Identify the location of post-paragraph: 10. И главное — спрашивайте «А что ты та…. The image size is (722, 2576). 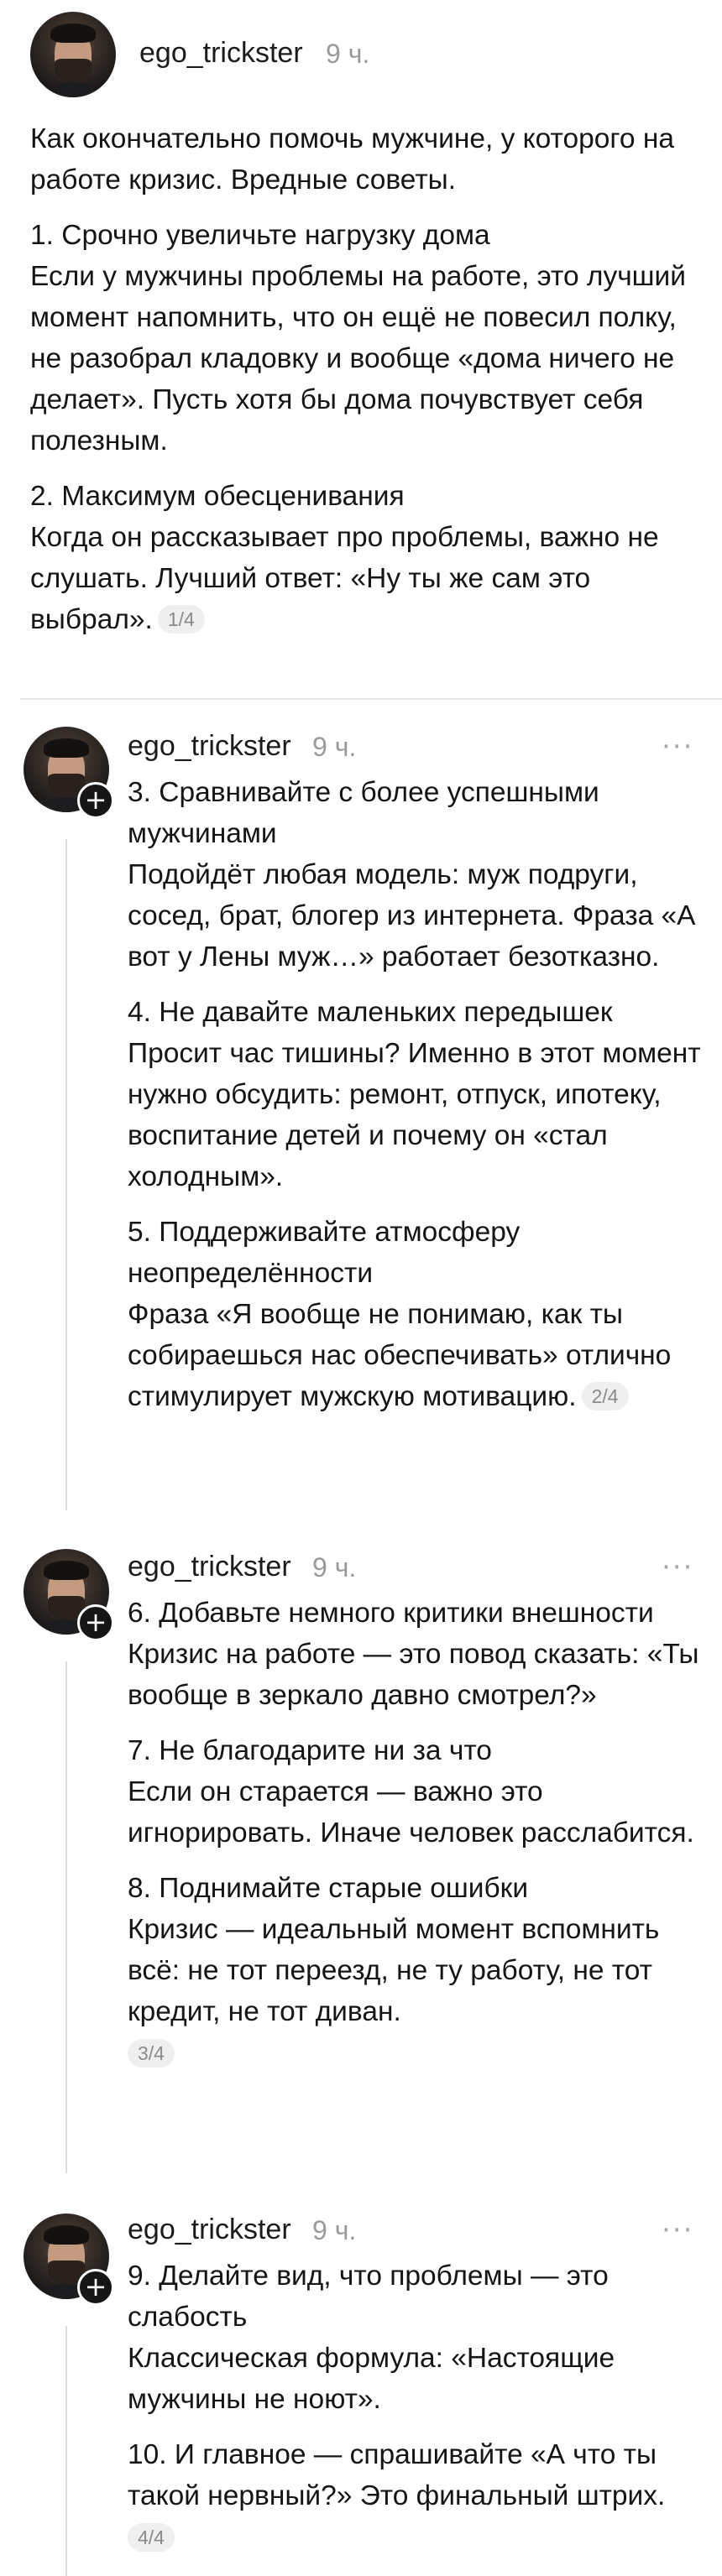
(417, 2496).